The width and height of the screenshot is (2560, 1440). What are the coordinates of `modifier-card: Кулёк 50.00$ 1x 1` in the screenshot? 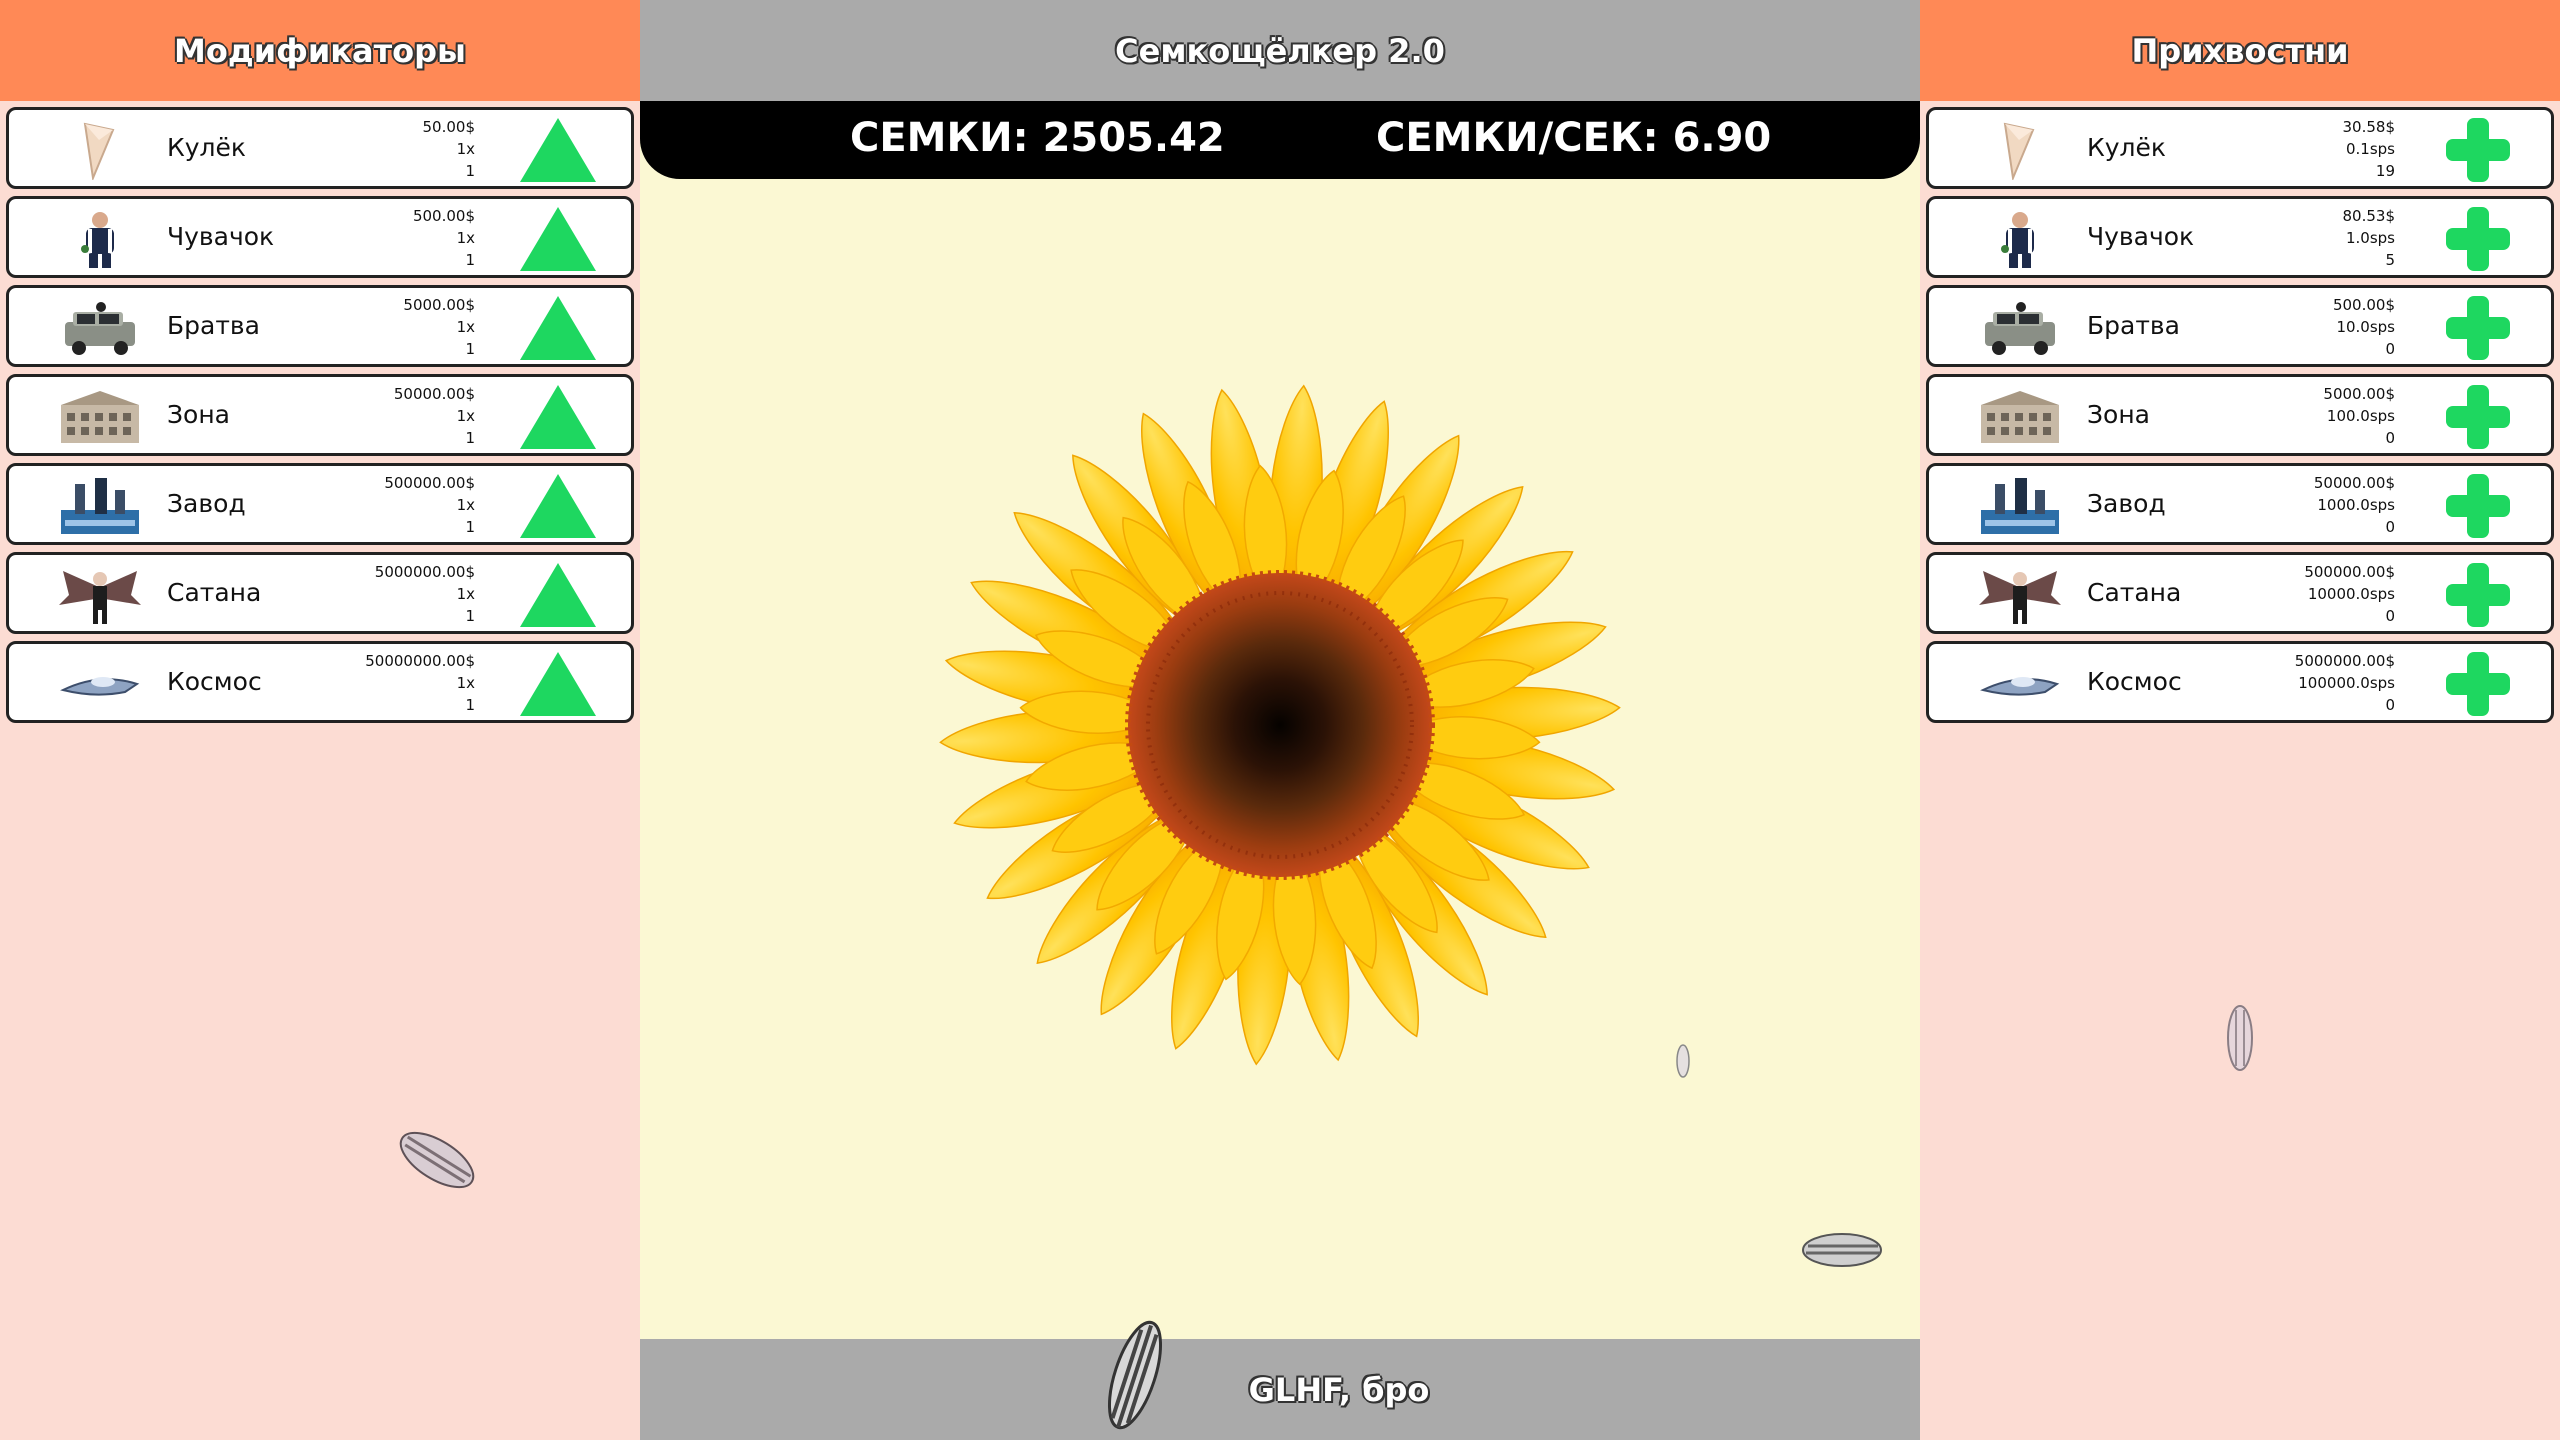 It's located at (320, 148).